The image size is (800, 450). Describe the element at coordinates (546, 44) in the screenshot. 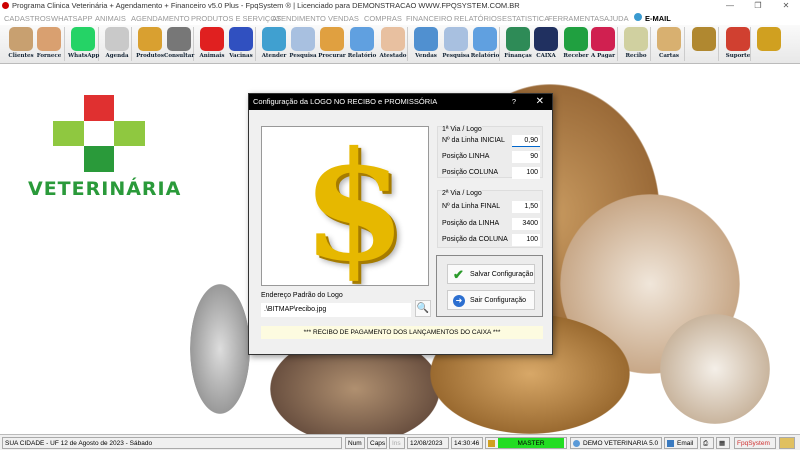

I see `toolbar-caixa-button: CAIXA` at that location.